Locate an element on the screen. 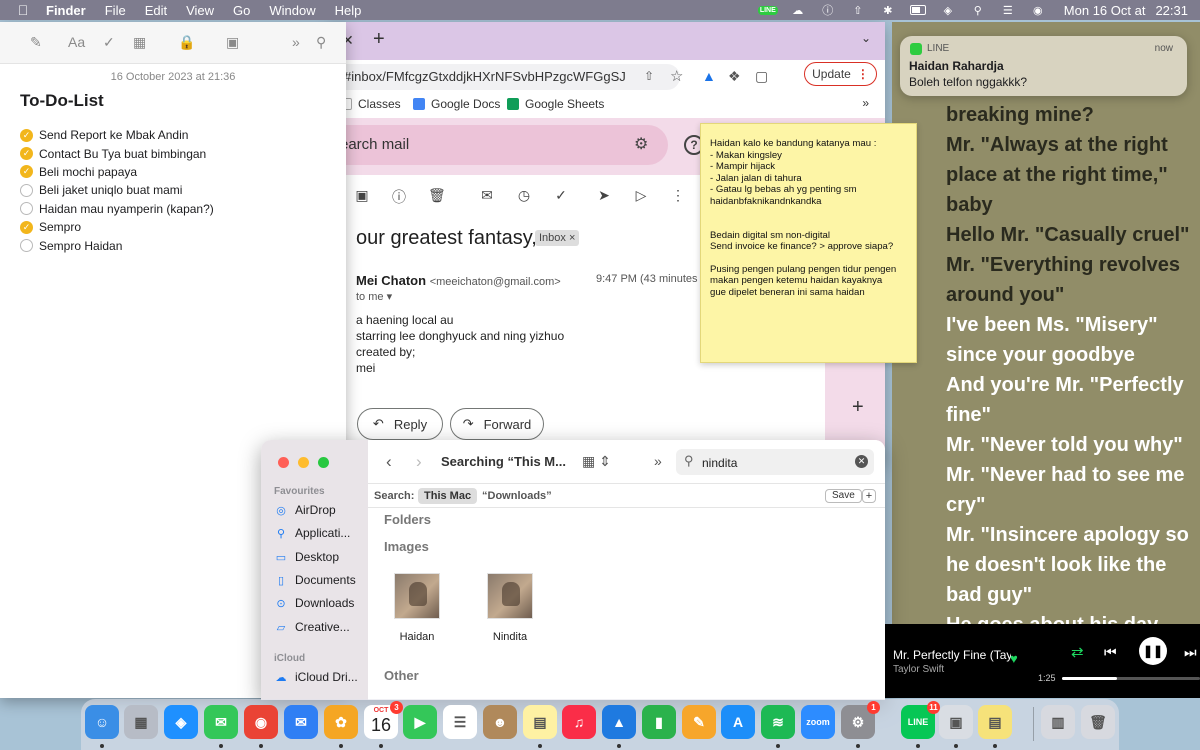  lyric-line: cry" is located at coordinates (1073, 505).